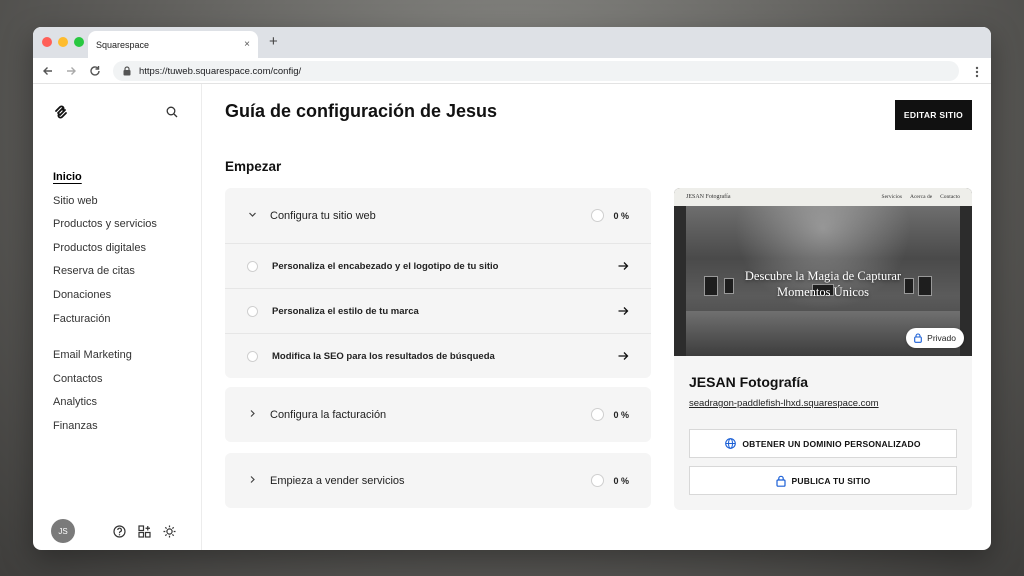 The image size is (1024, 576). What do you see at coordinates (71, 71) in the screenshot?
I see `forward-icon` at bounding box center [71, 71].